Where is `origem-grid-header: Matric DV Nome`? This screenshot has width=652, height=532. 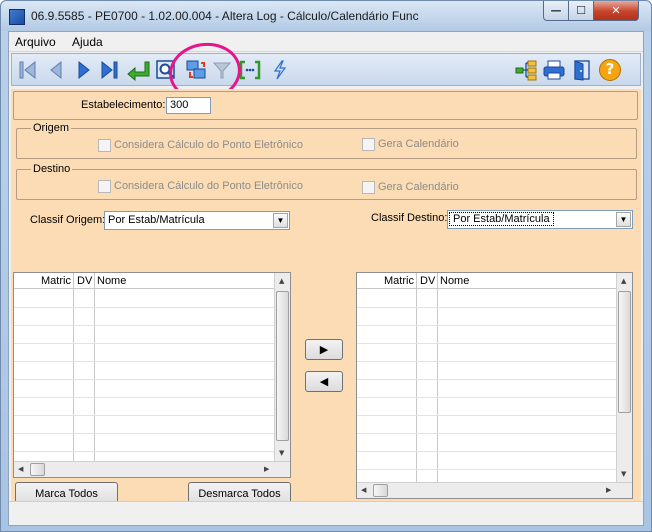 origem-grid-header: Matric DV Nome is located at coordinates (152, 281).